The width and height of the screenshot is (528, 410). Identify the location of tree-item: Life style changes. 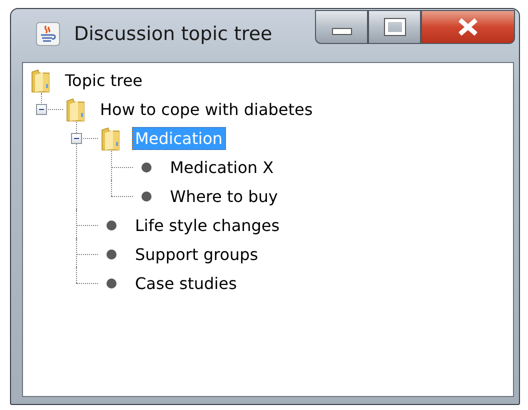
(207, 225).